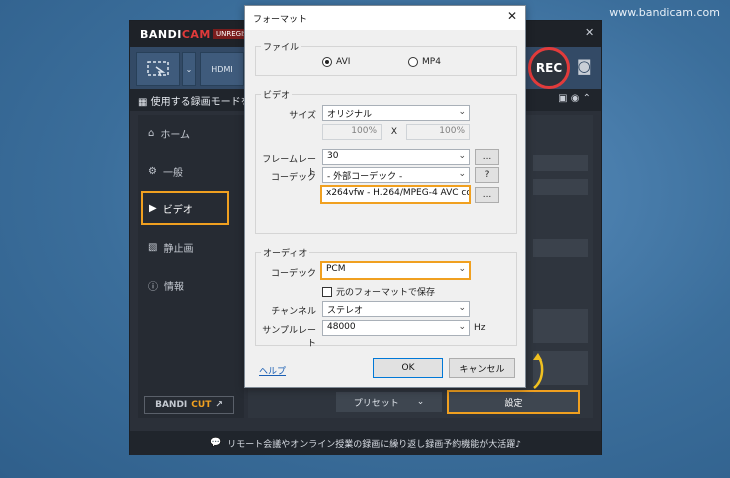  What do you see at coordinates (396, 309) in the screenshot?
I see `channel-select: ステレオ ⌄` at bounding box center [396, 309].